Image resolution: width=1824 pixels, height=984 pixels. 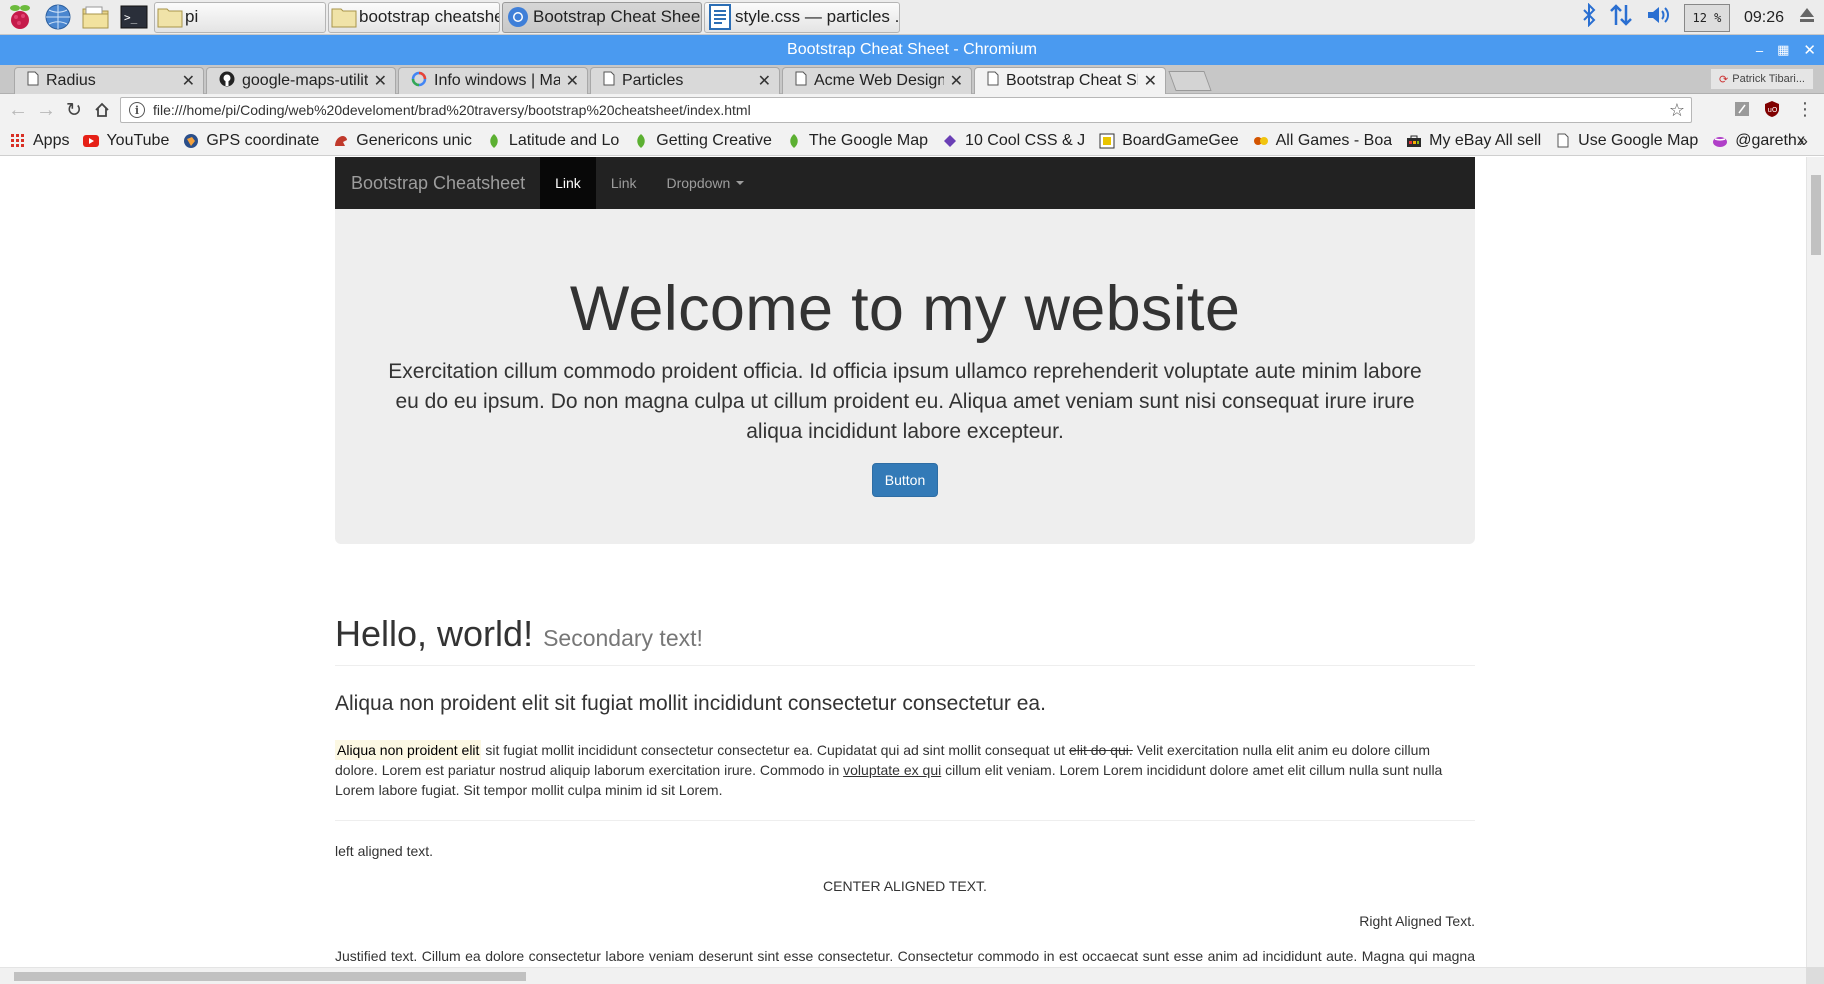 I want to click on bookmark-item: @garethx, so click(x=1758, y=141).